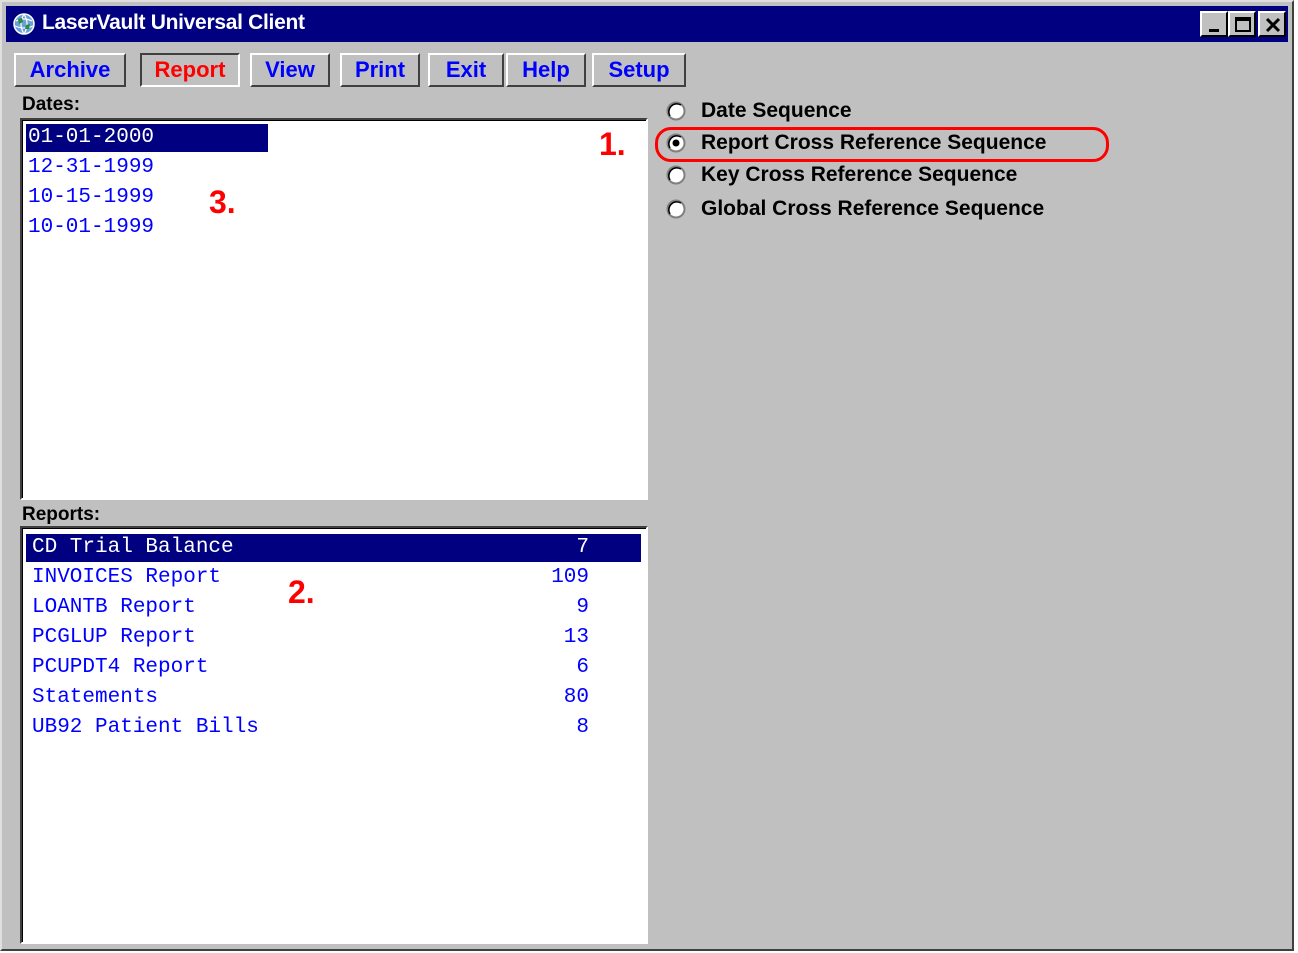 Image resolution: width=1298 pixels, height=953 pixels. Describe the element at coordinates (612, 144) in the screenshot. I see `annotation-1: 1.` at that location.